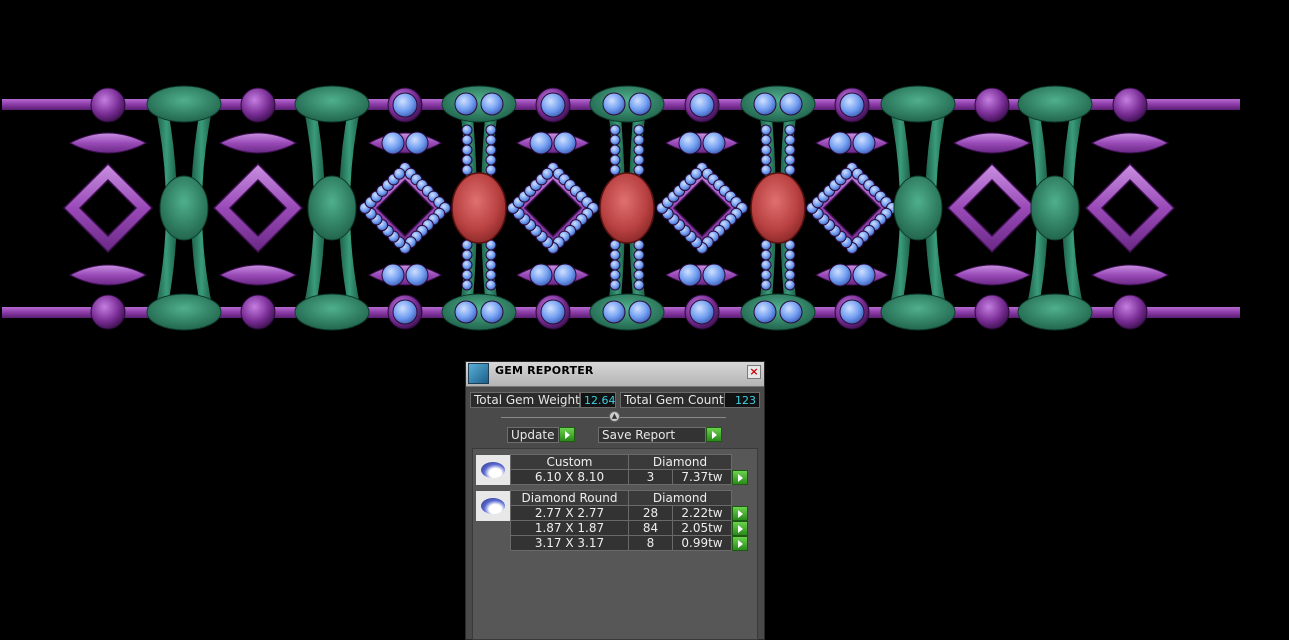  Describe the element at coordinates (569, 528) in the screenshot. I see `gem-size: 1.87 X 1.87` at that location.